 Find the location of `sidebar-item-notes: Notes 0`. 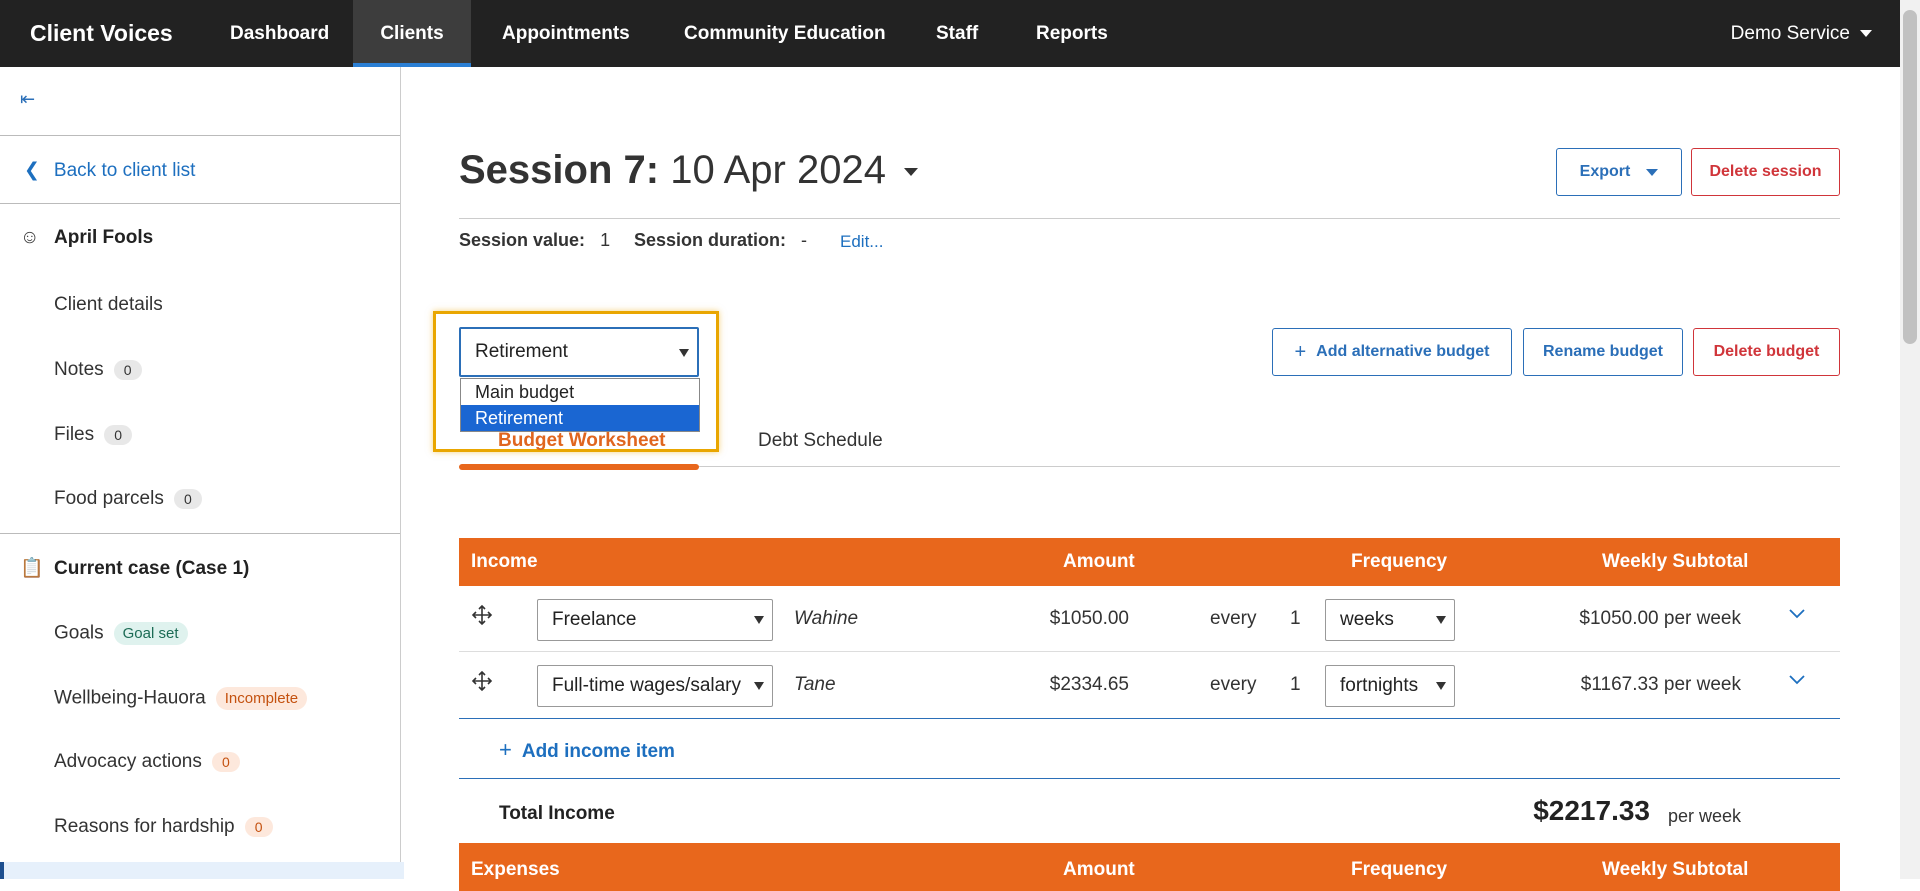

sidebar-item-notes: Notes 0 is located at coordinates (98, 370).